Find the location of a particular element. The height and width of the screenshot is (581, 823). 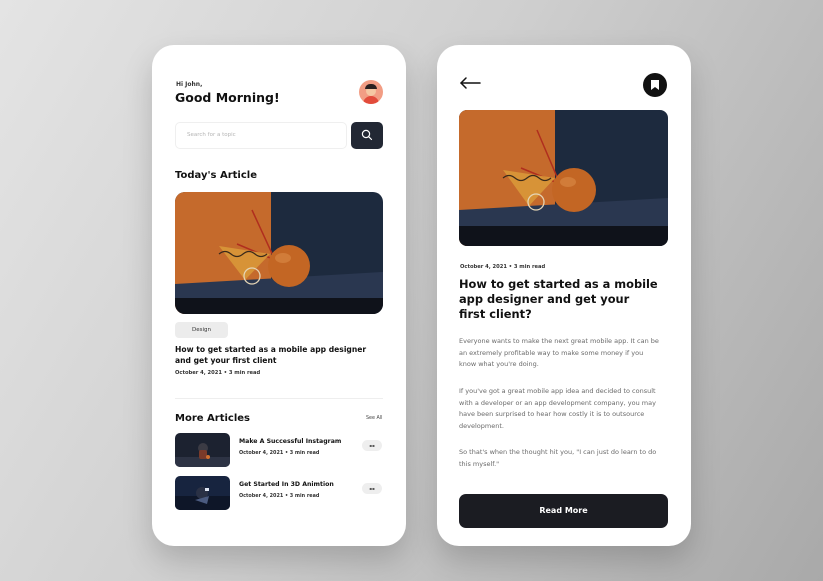

arrow-left-icon is located at coordinates (470, 83).